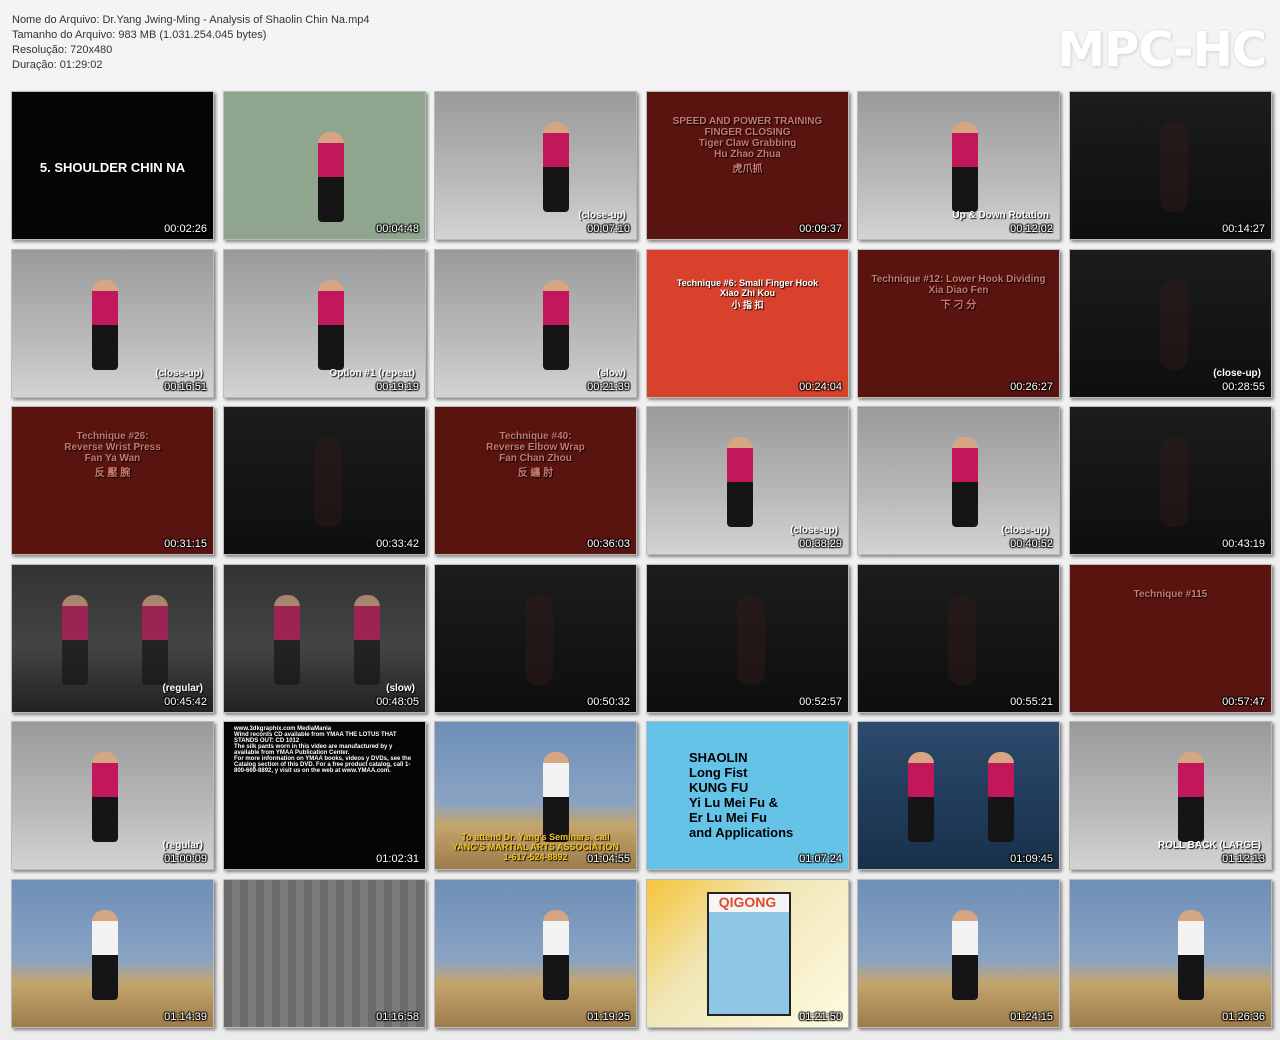  Describe the element at coordinates (182, 688) in the screenshot. I see `frame-caption: (regular)` at that location.